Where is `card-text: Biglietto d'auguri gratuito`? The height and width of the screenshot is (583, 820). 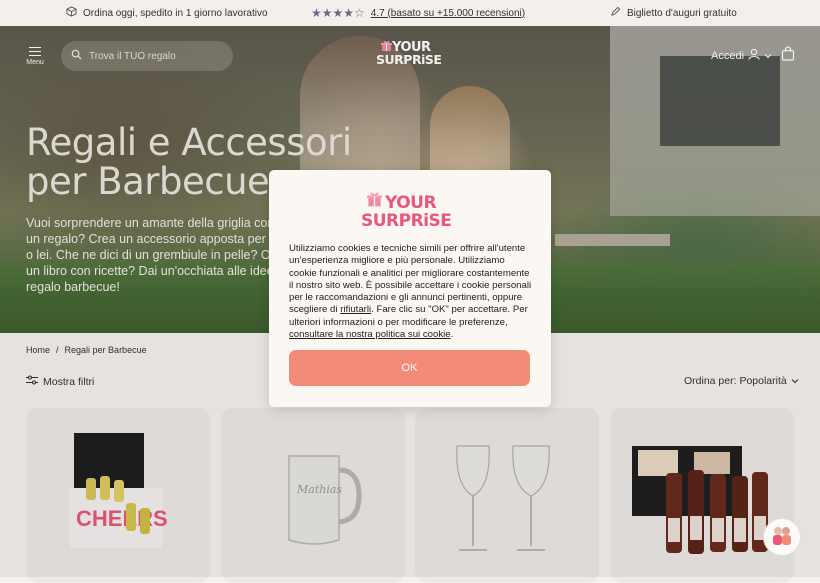 card-text: Biglietto d'auguri gratuito is located at coordinates (682, 13).